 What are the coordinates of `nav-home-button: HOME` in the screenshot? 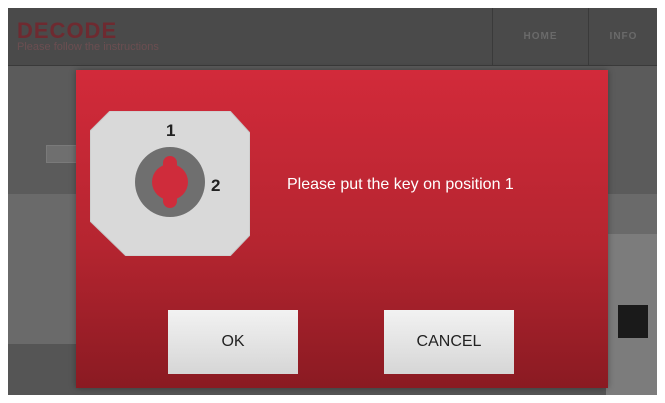 It's located at (540, 36).